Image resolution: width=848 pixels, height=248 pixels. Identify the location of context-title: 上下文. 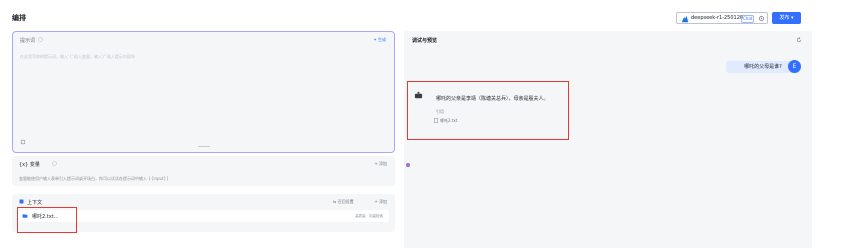
(35, 203).